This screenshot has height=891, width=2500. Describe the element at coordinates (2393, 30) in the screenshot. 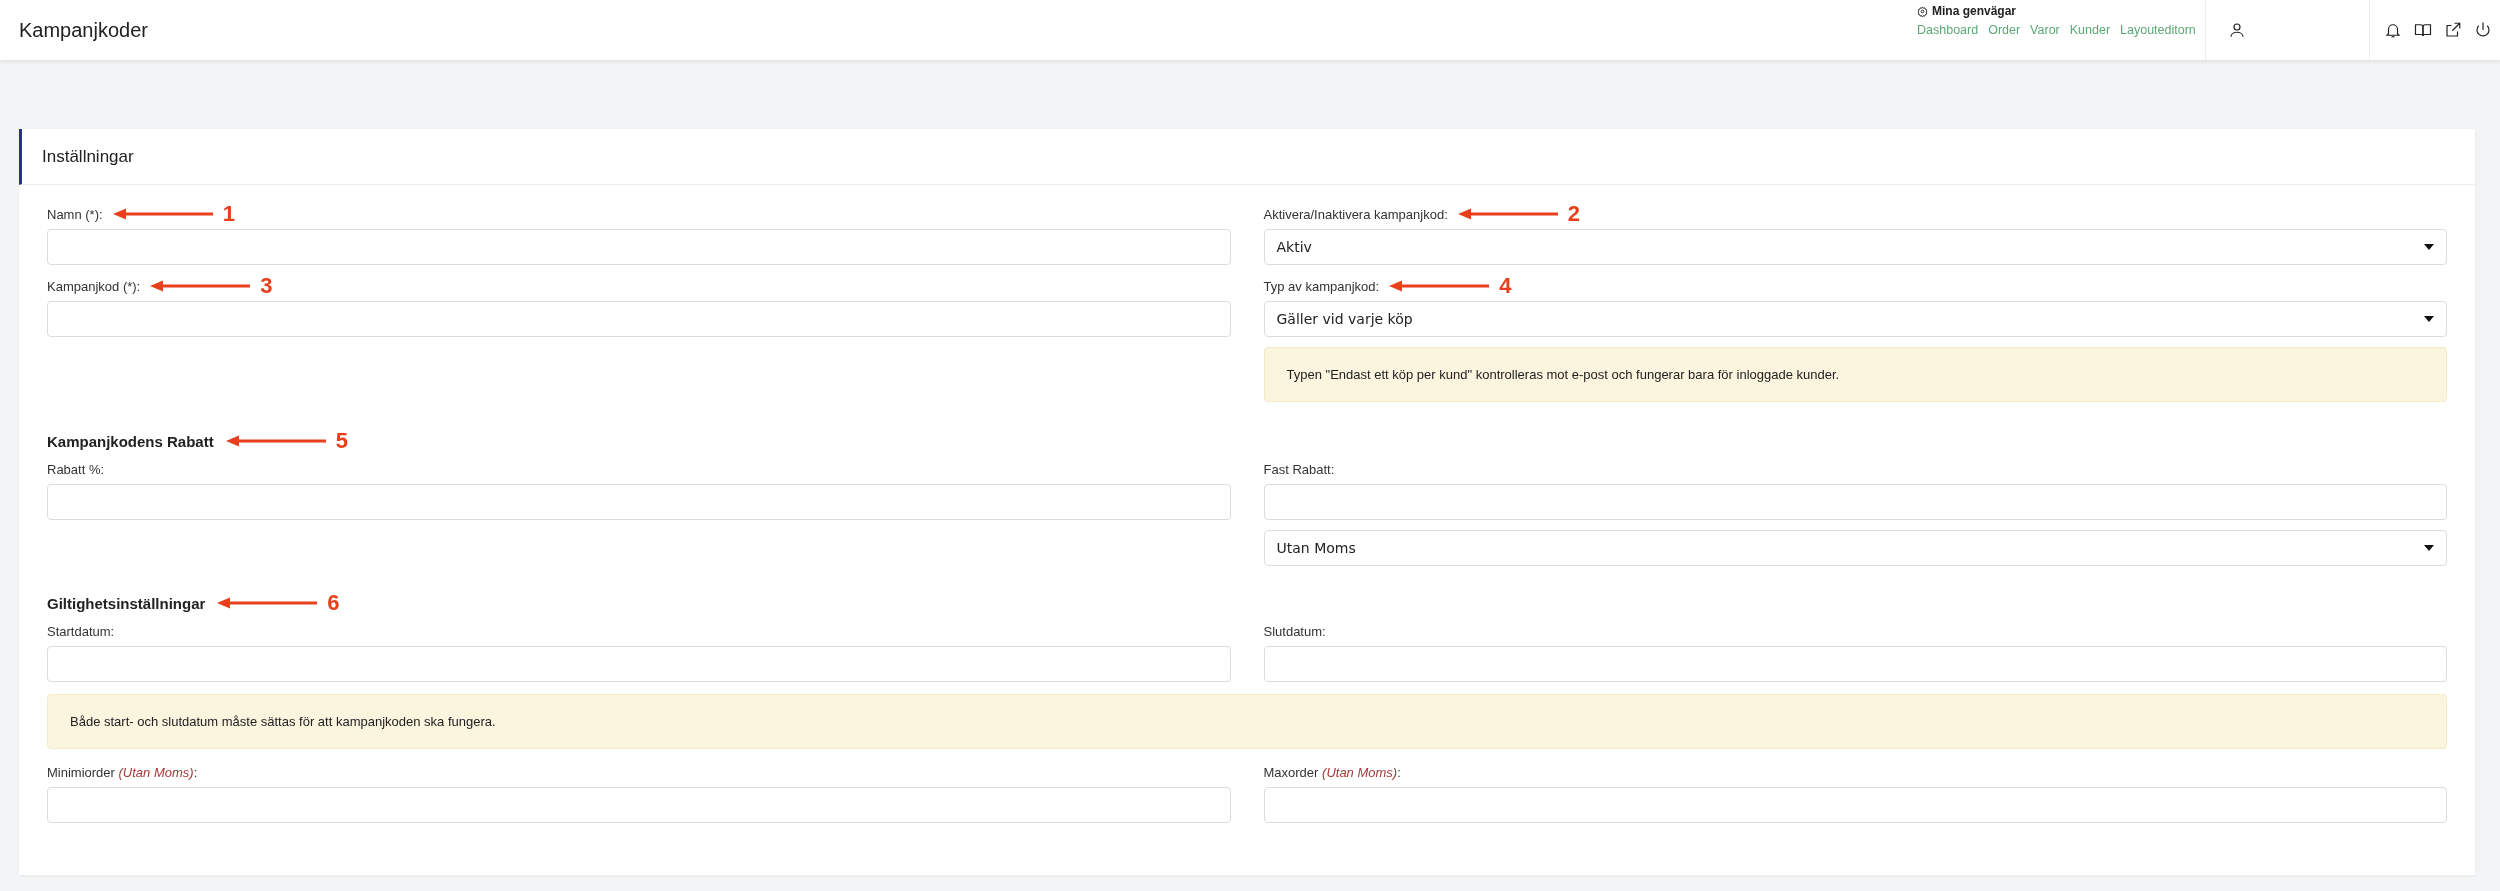

I see `notification-bell-icon` at that location.